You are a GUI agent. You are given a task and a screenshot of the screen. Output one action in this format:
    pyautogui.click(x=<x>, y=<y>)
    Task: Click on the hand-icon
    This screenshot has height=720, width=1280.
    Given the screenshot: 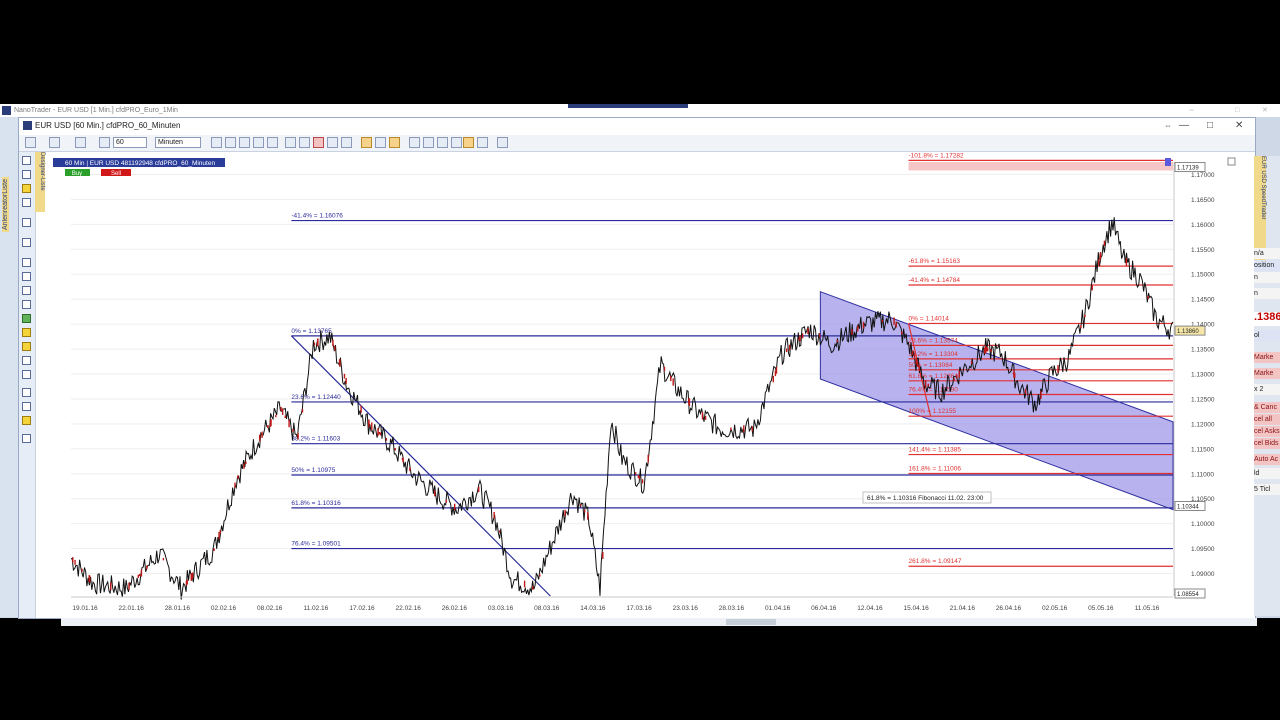 What is the action you would take?
    pyautogui.click(x=468, y=142)
    